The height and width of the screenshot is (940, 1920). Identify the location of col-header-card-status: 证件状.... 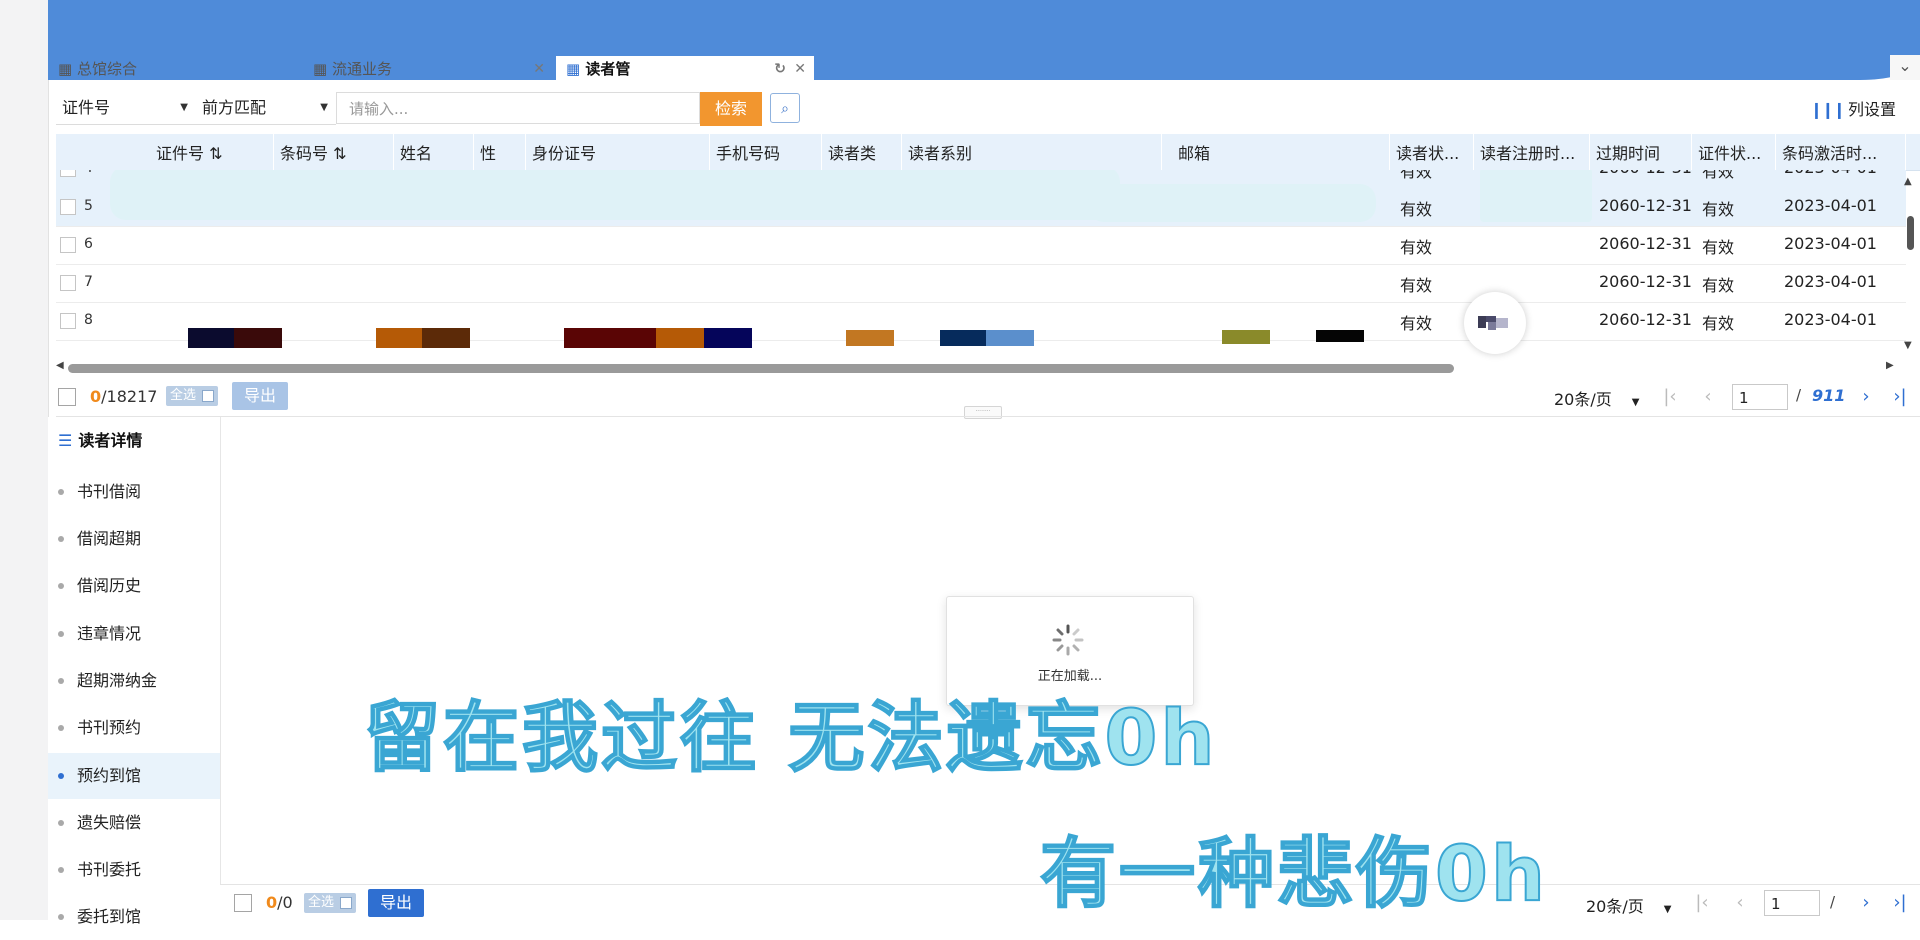
(1734, 152).